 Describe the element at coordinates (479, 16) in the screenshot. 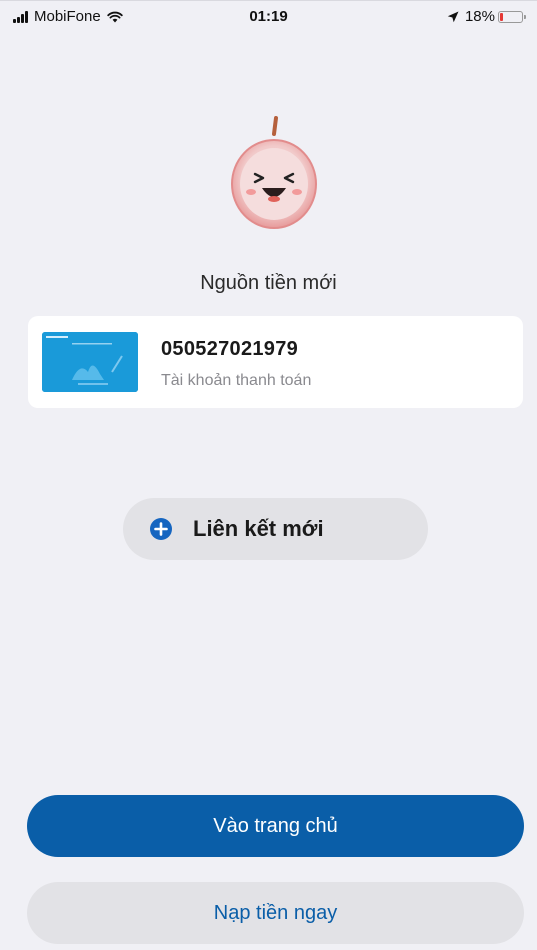

I see `battery-percent: 18%` at that location.